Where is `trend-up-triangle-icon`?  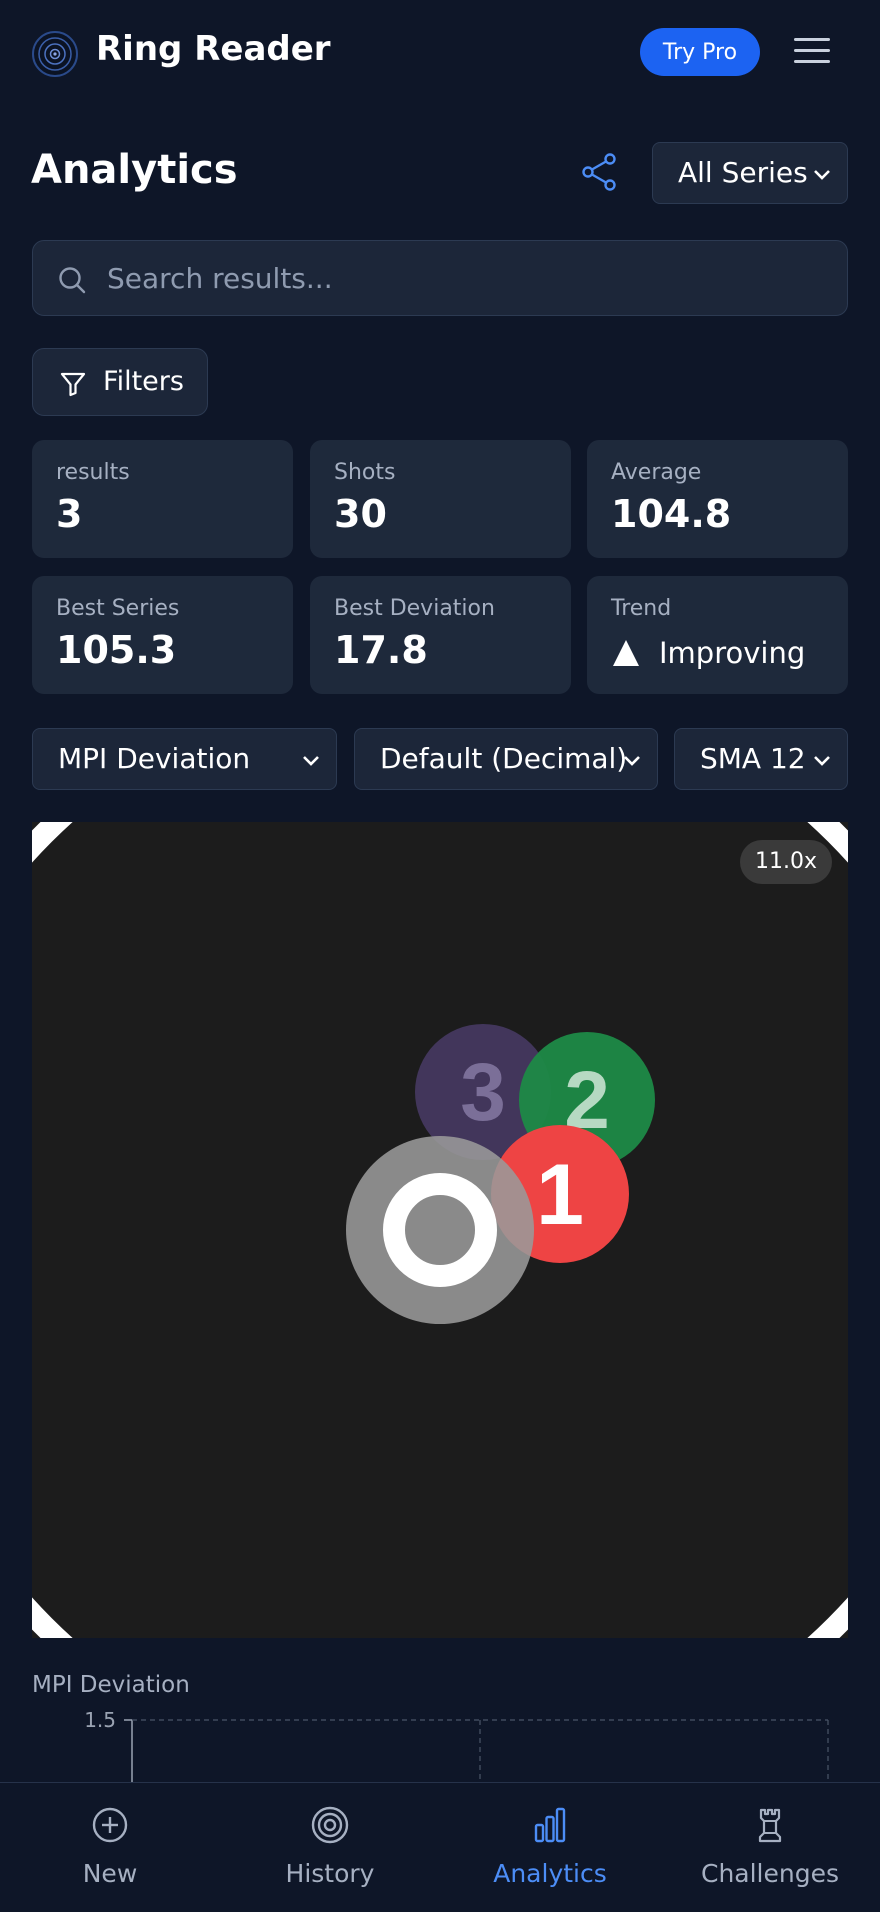 trend-up-triangle-icon is located at coordinates (626, 653).